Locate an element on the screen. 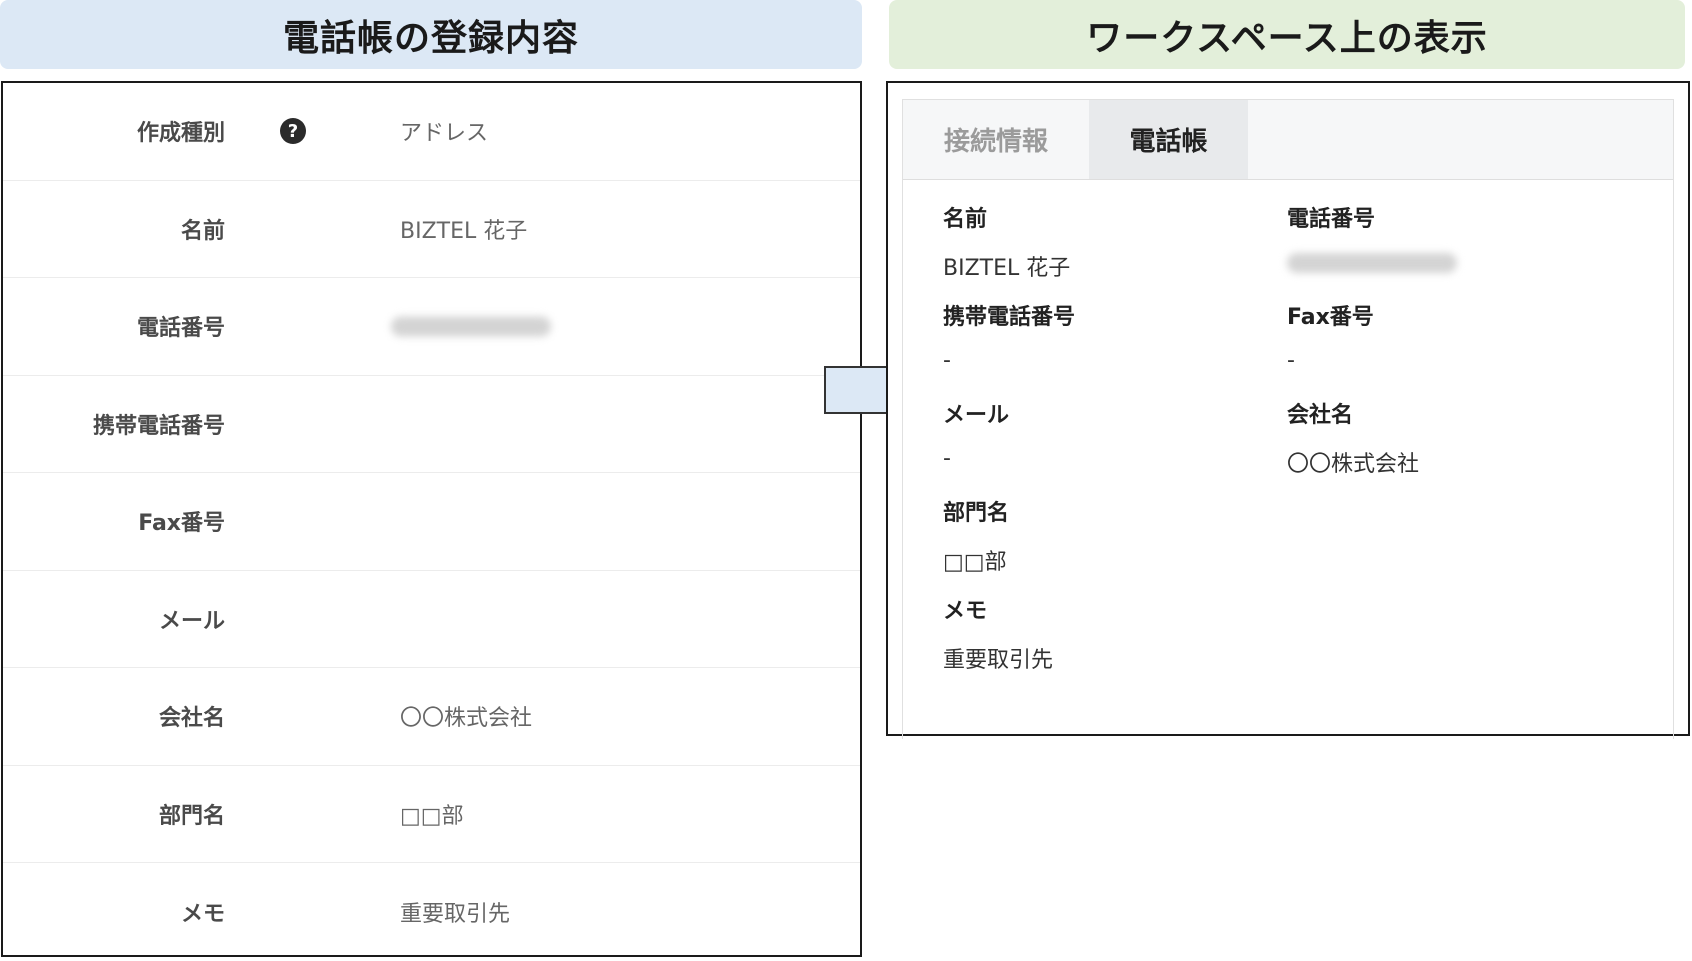 This screenshot has height=961, width=1692. tab-phonebook: 電話帳 is located at coordinates (1168, 139).